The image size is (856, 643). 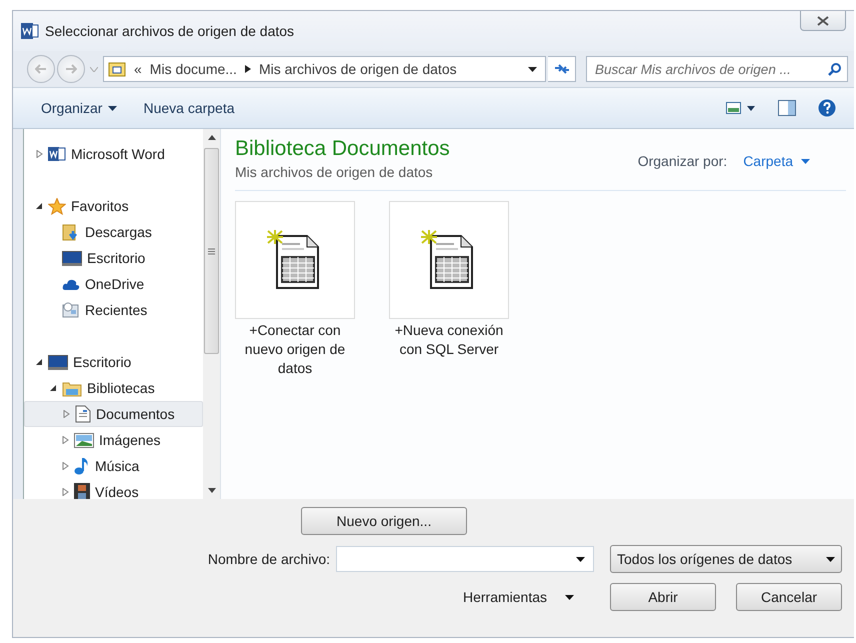 I want to click on close-icon, so click(x=823, y=21).